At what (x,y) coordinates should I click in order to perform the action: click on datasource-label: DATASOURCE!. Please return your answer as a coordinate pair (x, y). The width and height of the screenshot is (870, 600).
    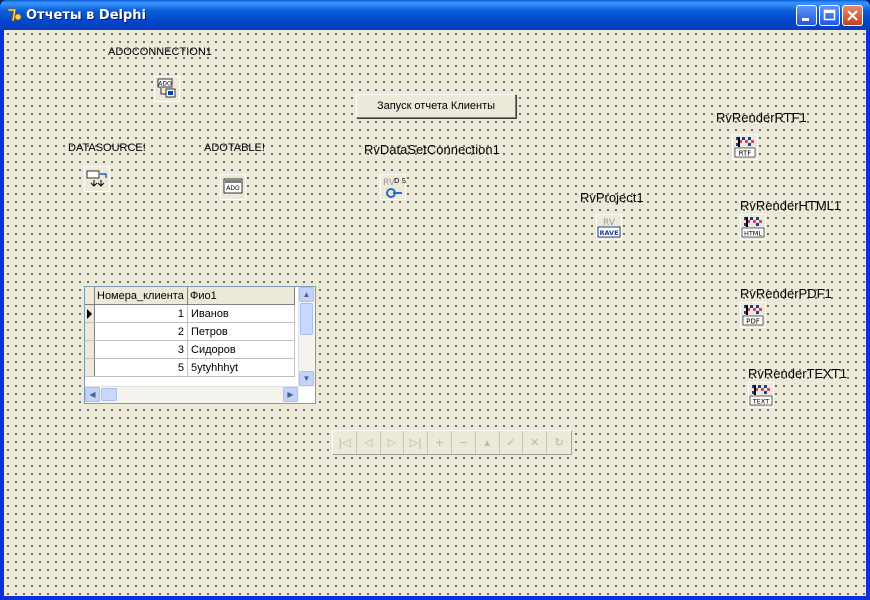
    Looking at the image, I should click on (107, 148).